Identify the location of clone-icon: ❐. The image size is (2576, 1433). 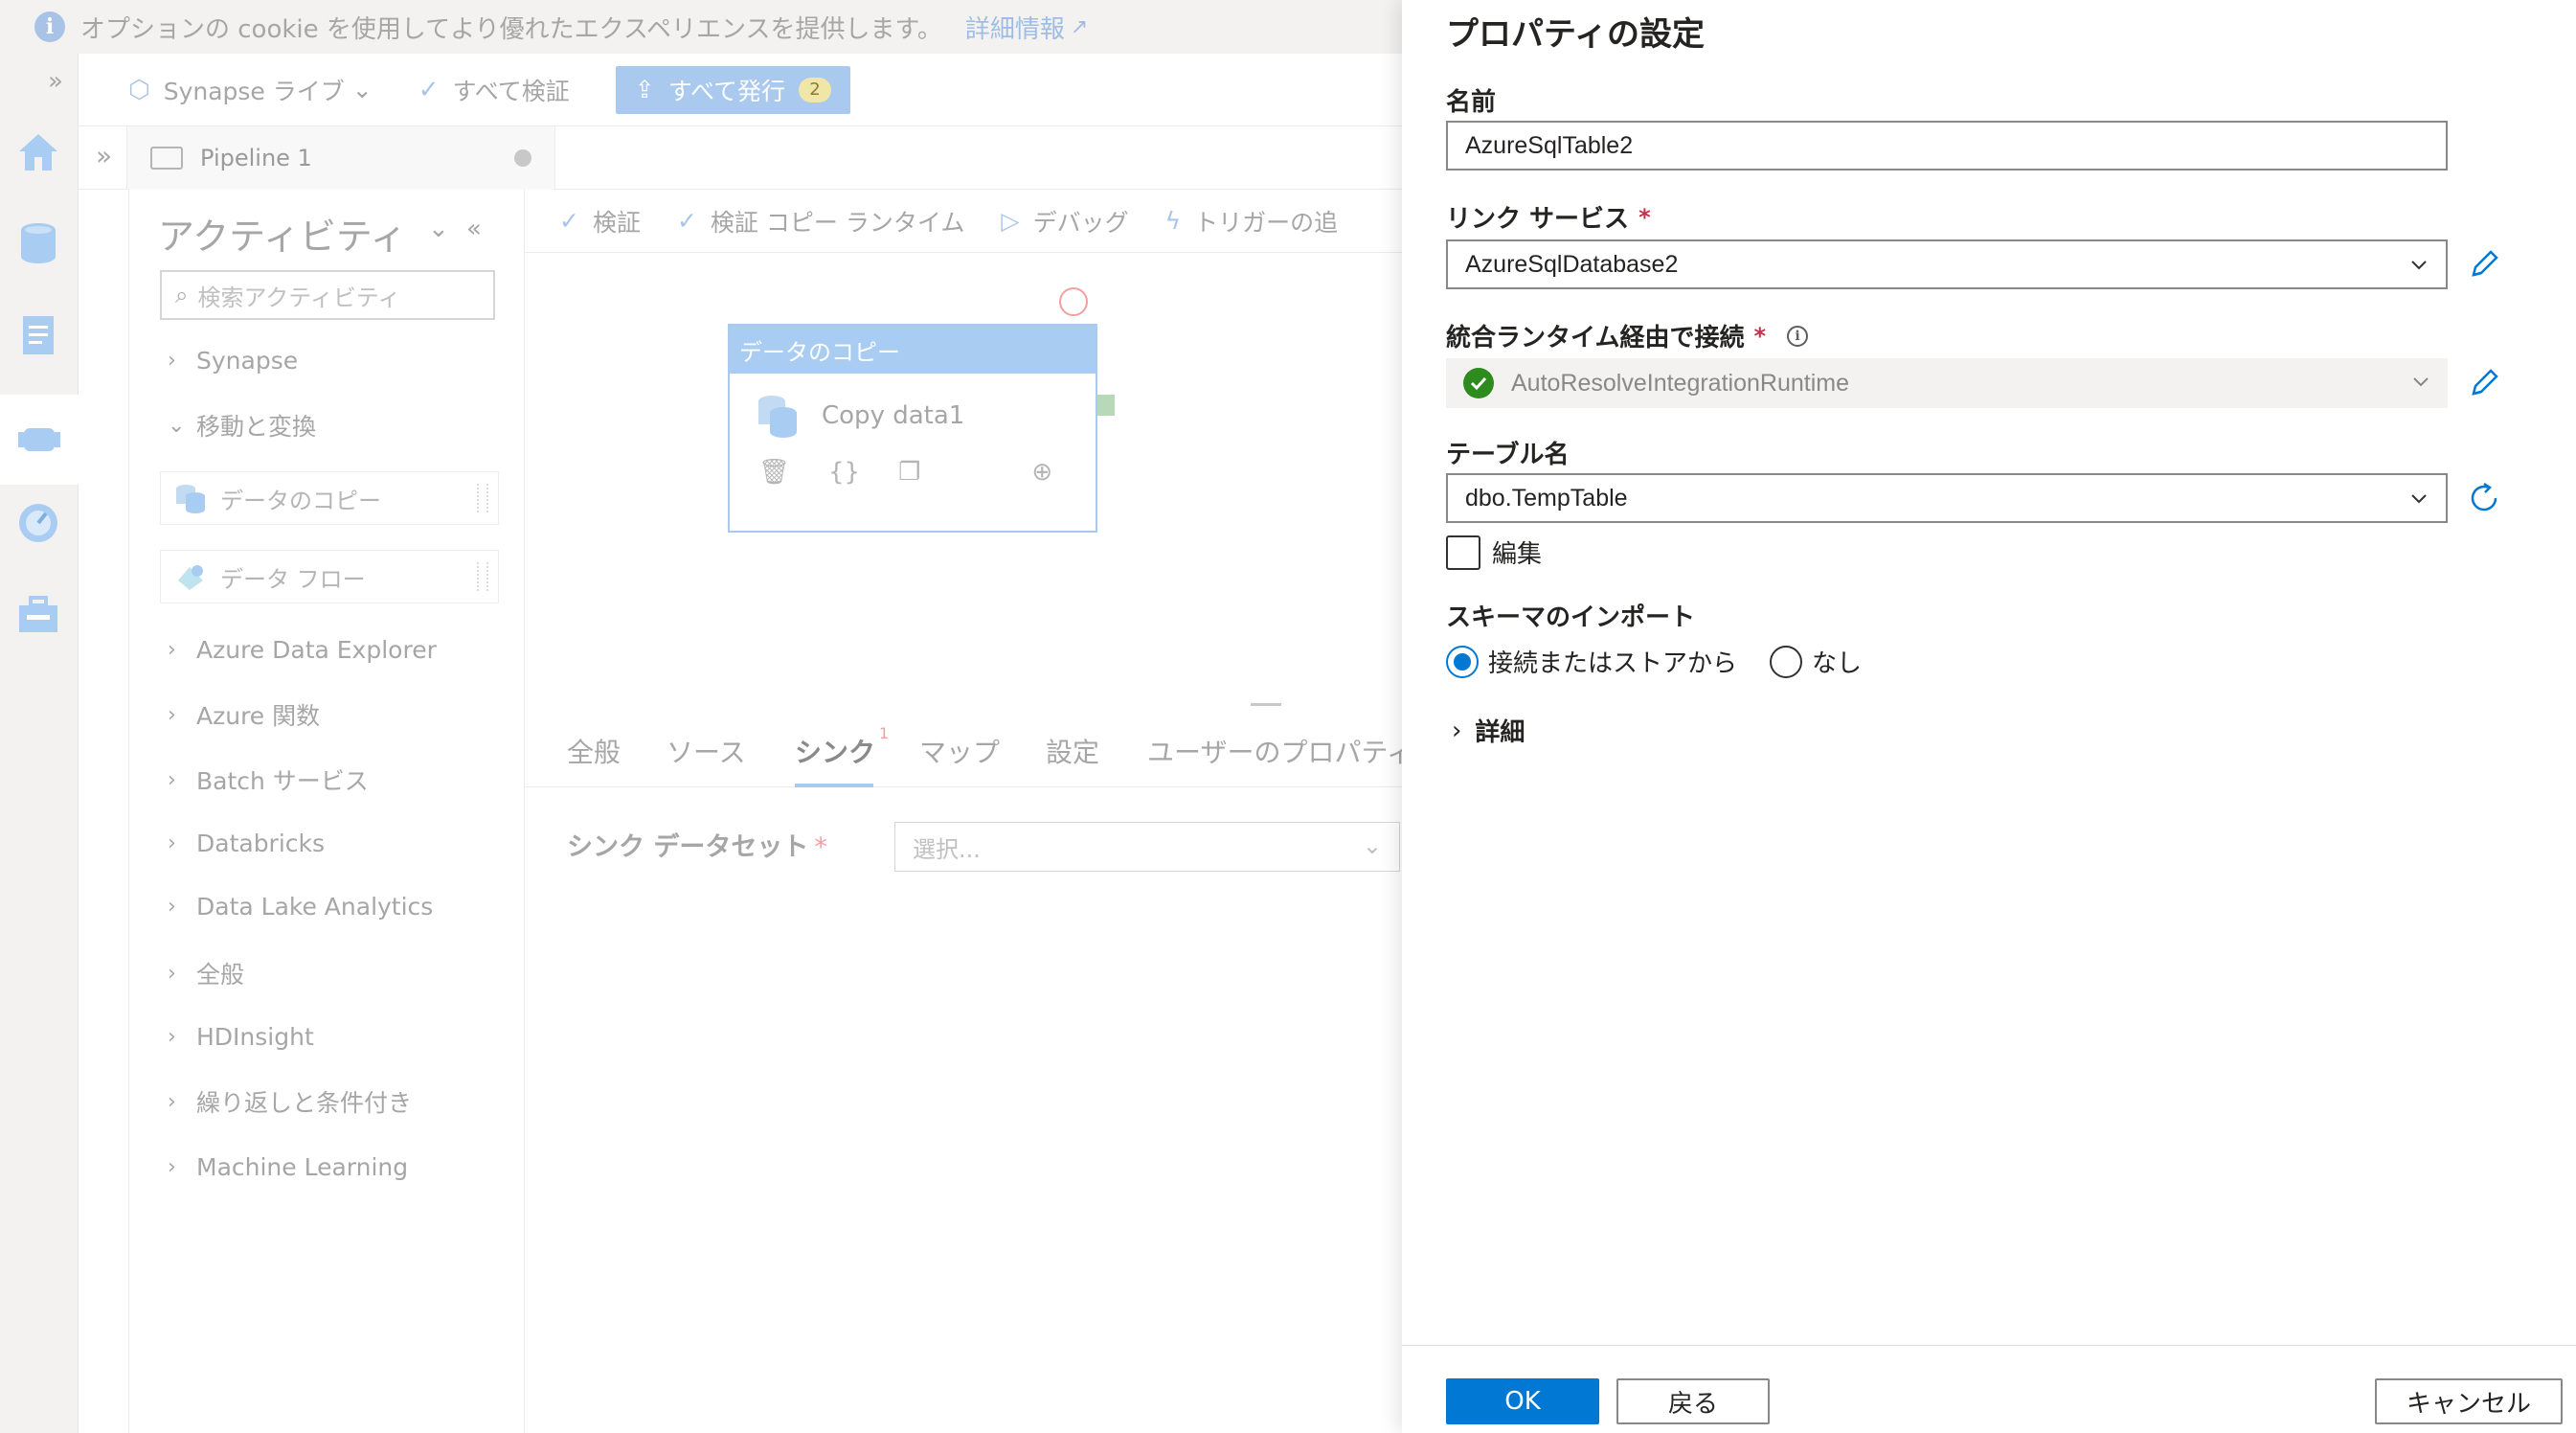
(909, 472).